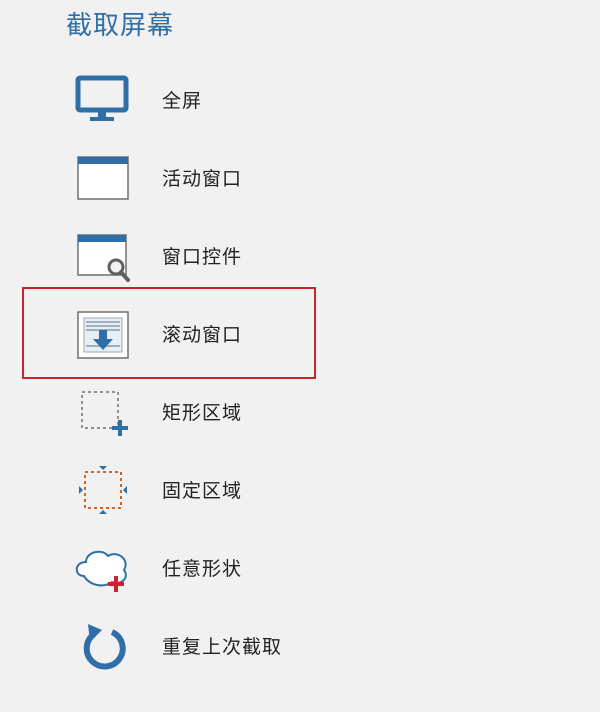  Describe the element at coordinates (300, 335) in the screenshot. I see `menu-item-scroll-window: 滚动窗口` at that location.